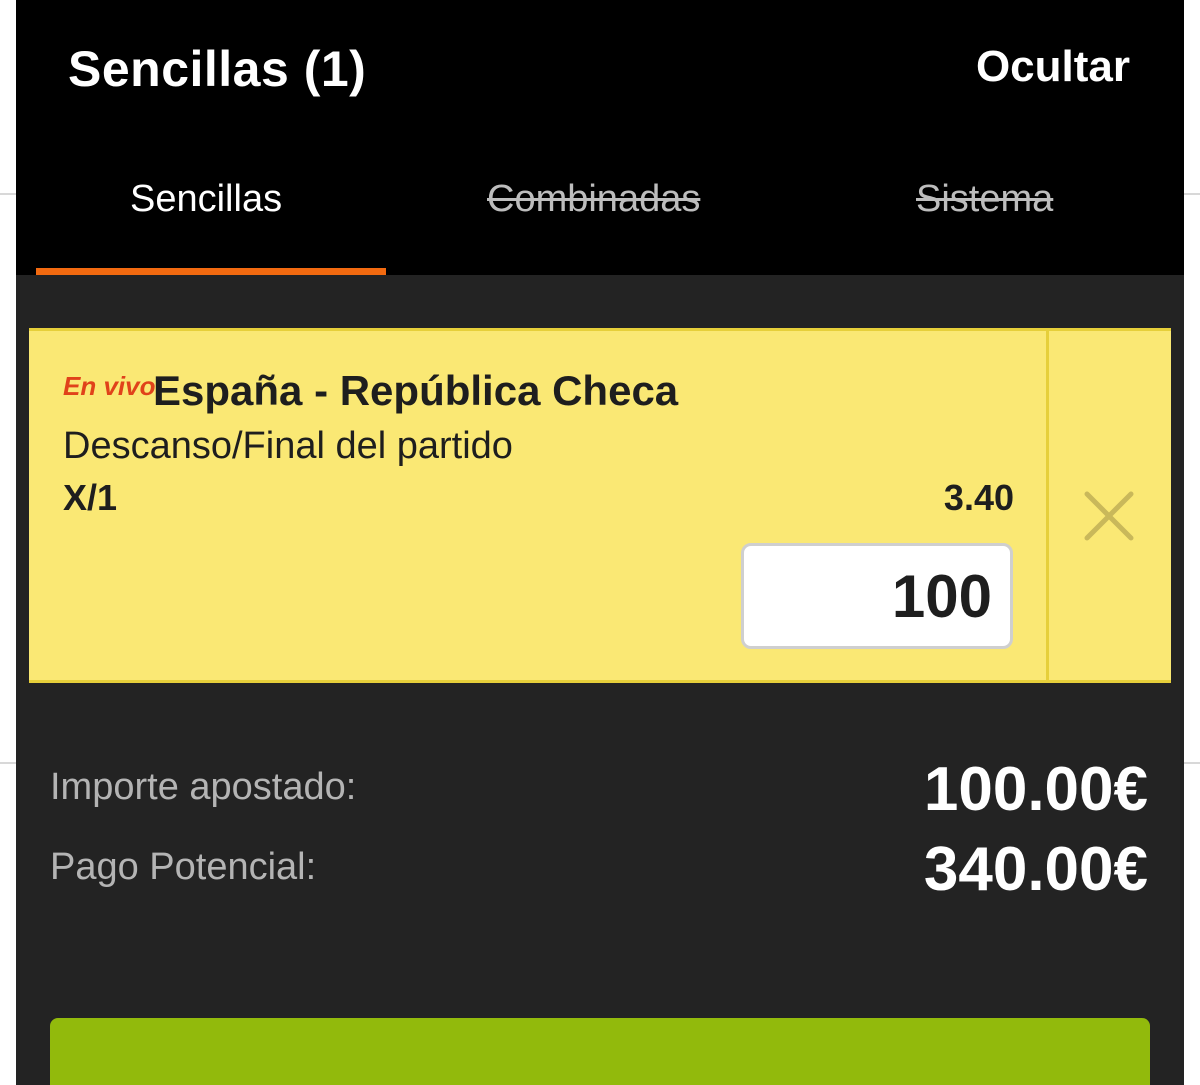 This screenshot has width=1200, height=1085. I want to click on tab-sencillas: Sencillas, so click(206, 199).